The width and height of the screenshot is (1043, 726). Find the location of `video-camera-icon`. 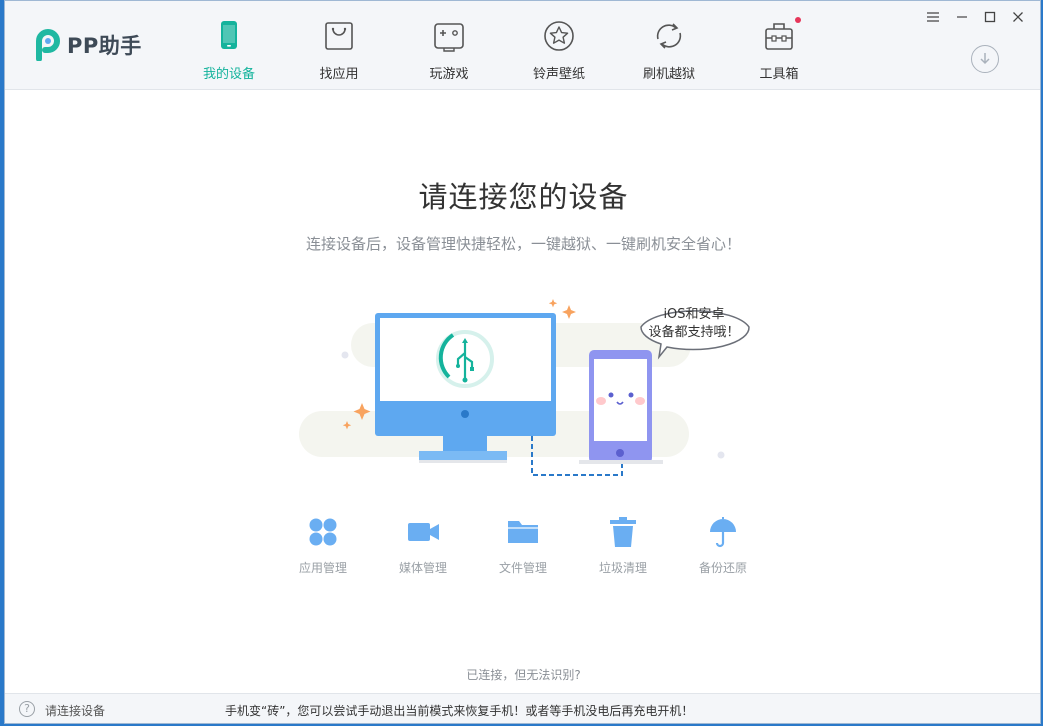

video-camera-icon is located at coordinates (423, 532).